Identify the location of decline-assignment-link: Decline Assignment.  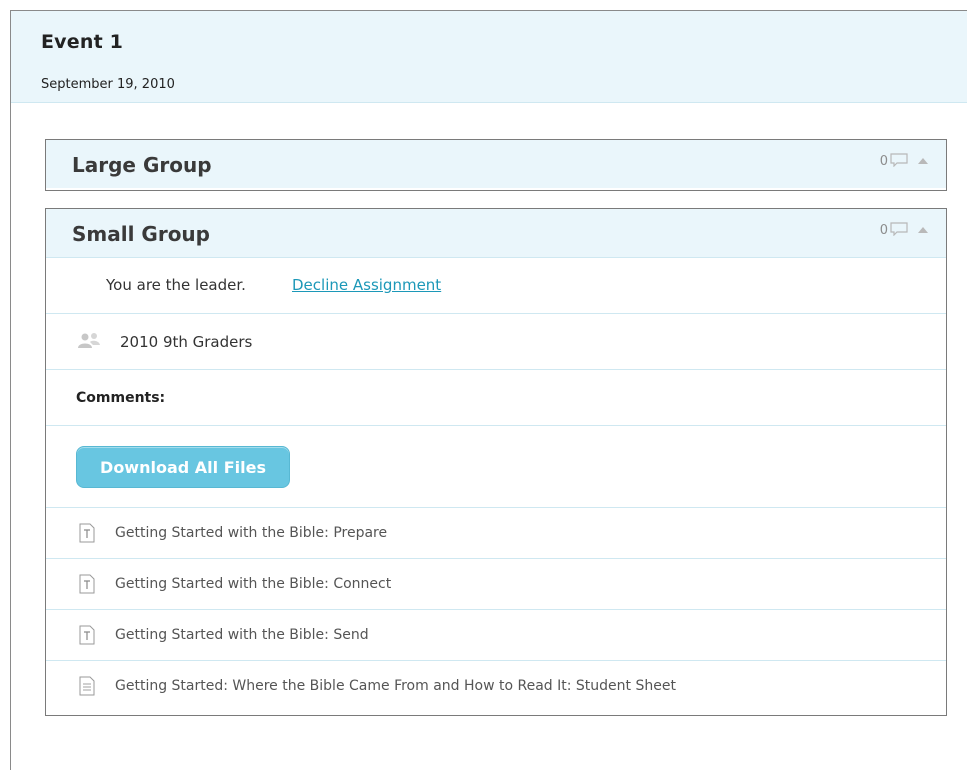
(366, 285).